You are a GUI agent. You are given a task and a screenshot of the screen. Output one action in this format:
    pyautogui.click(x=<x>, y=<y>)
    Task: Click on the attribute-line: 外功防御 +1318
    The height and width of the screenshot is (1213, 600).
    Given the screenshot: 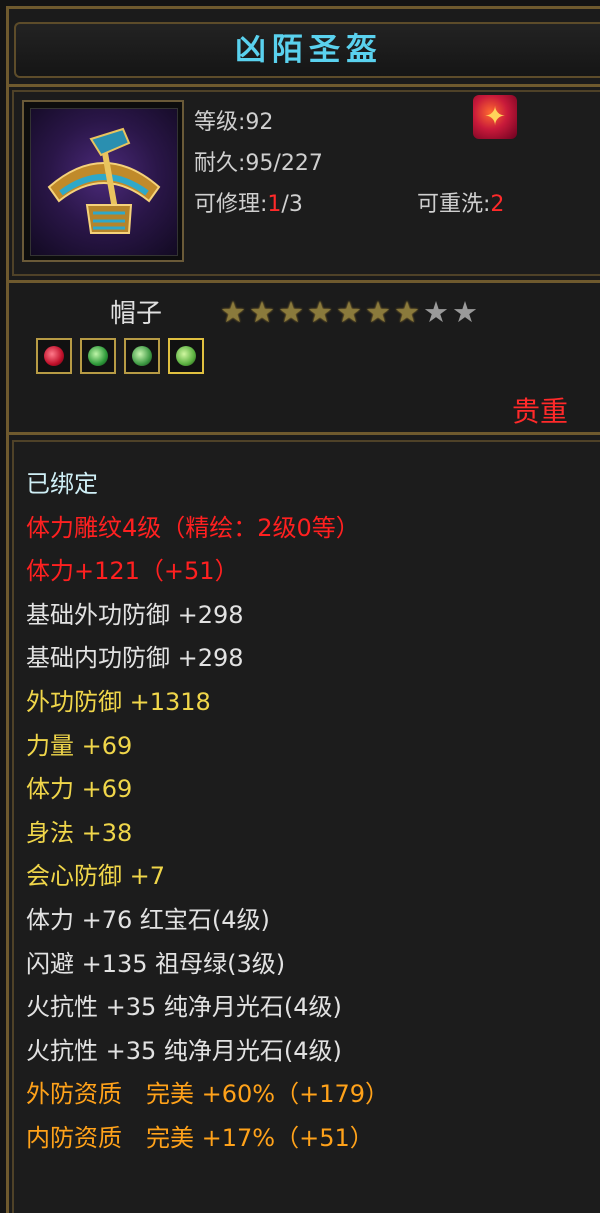 What is the action you would take?
    pyautogui.click(x=118, y=701)
    